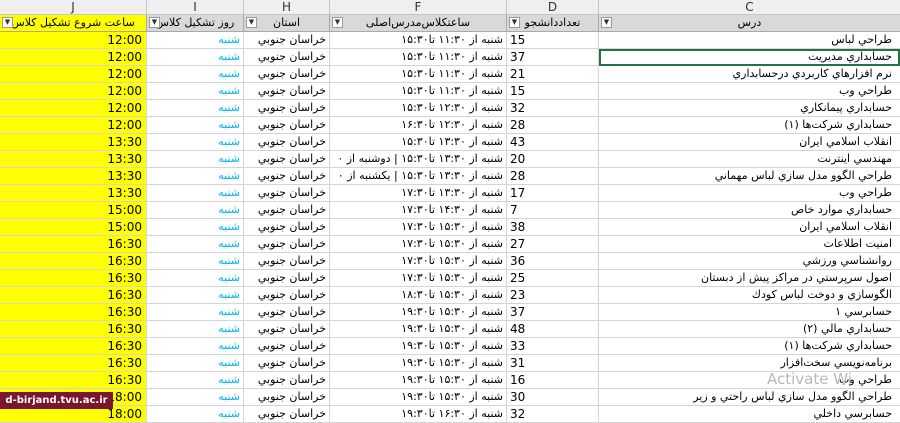 The image size is (900, 423). Describe the element at coordinates (553, 57) in the screenshot. I see `student-count-cell: 37` at that location.